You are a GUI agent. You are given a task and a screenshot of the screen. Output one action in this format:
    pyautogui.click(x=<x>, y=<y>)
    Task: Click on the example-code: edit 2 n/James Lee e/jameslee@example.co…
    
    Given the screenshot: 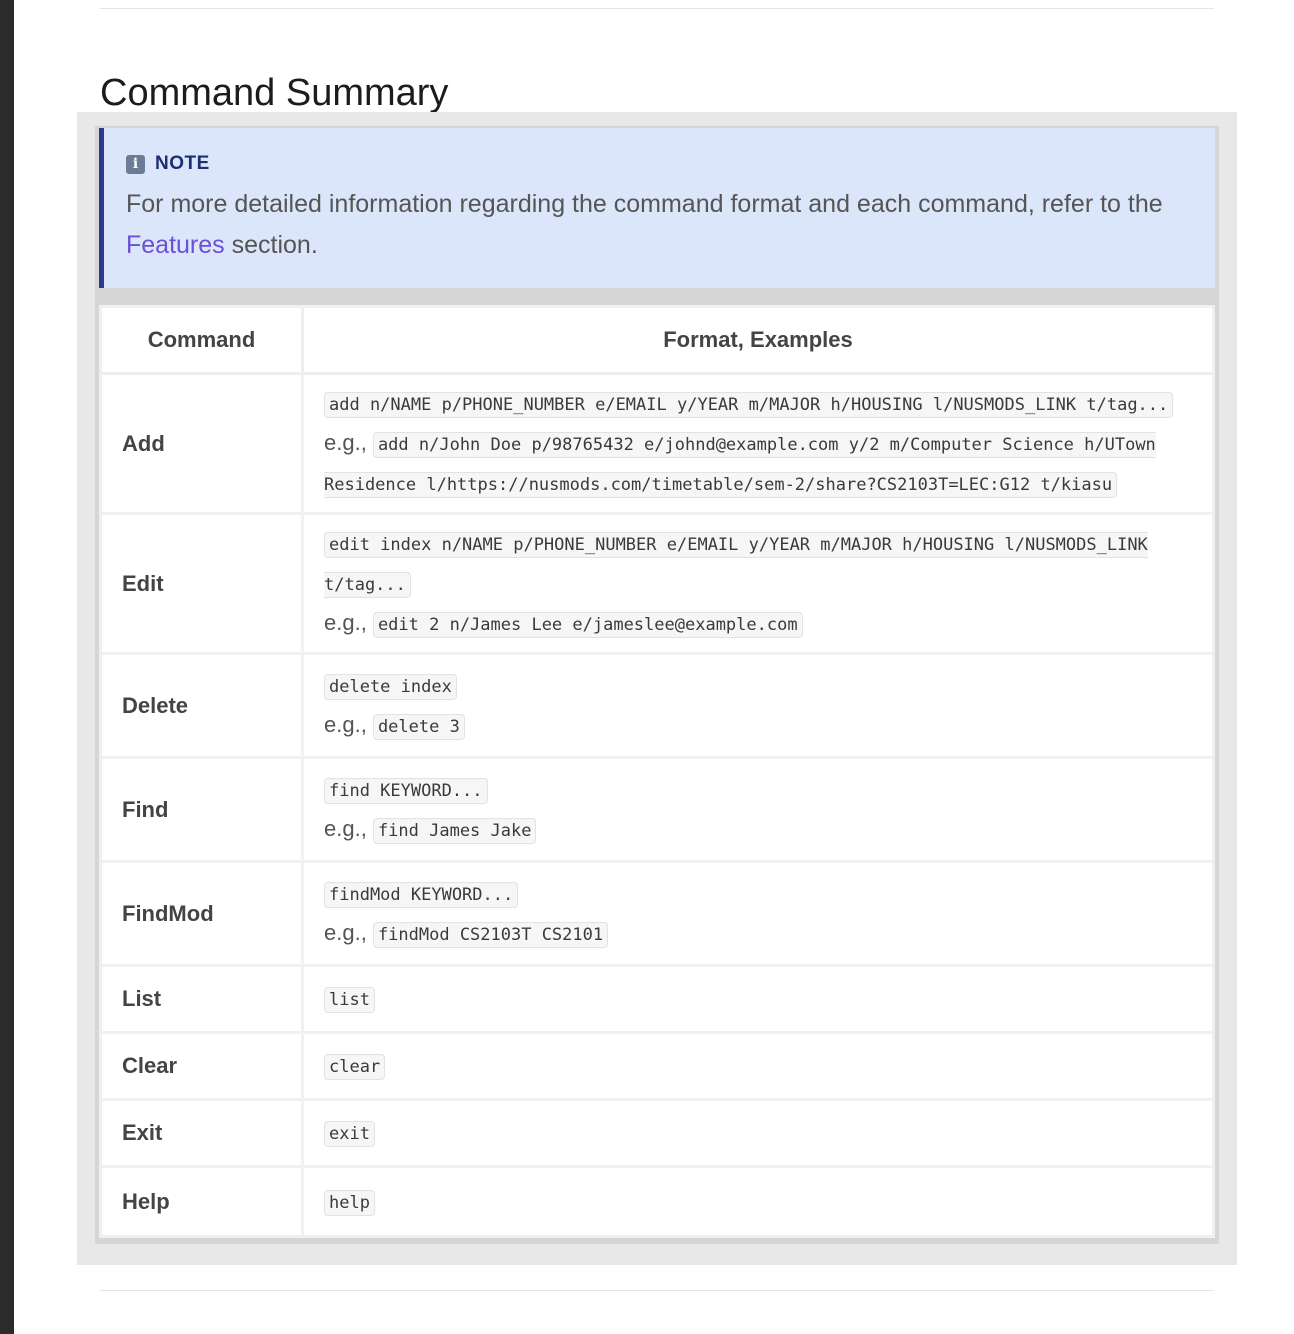 What is the action you would take?
    pyautogui.click(x=587, y=624)
    